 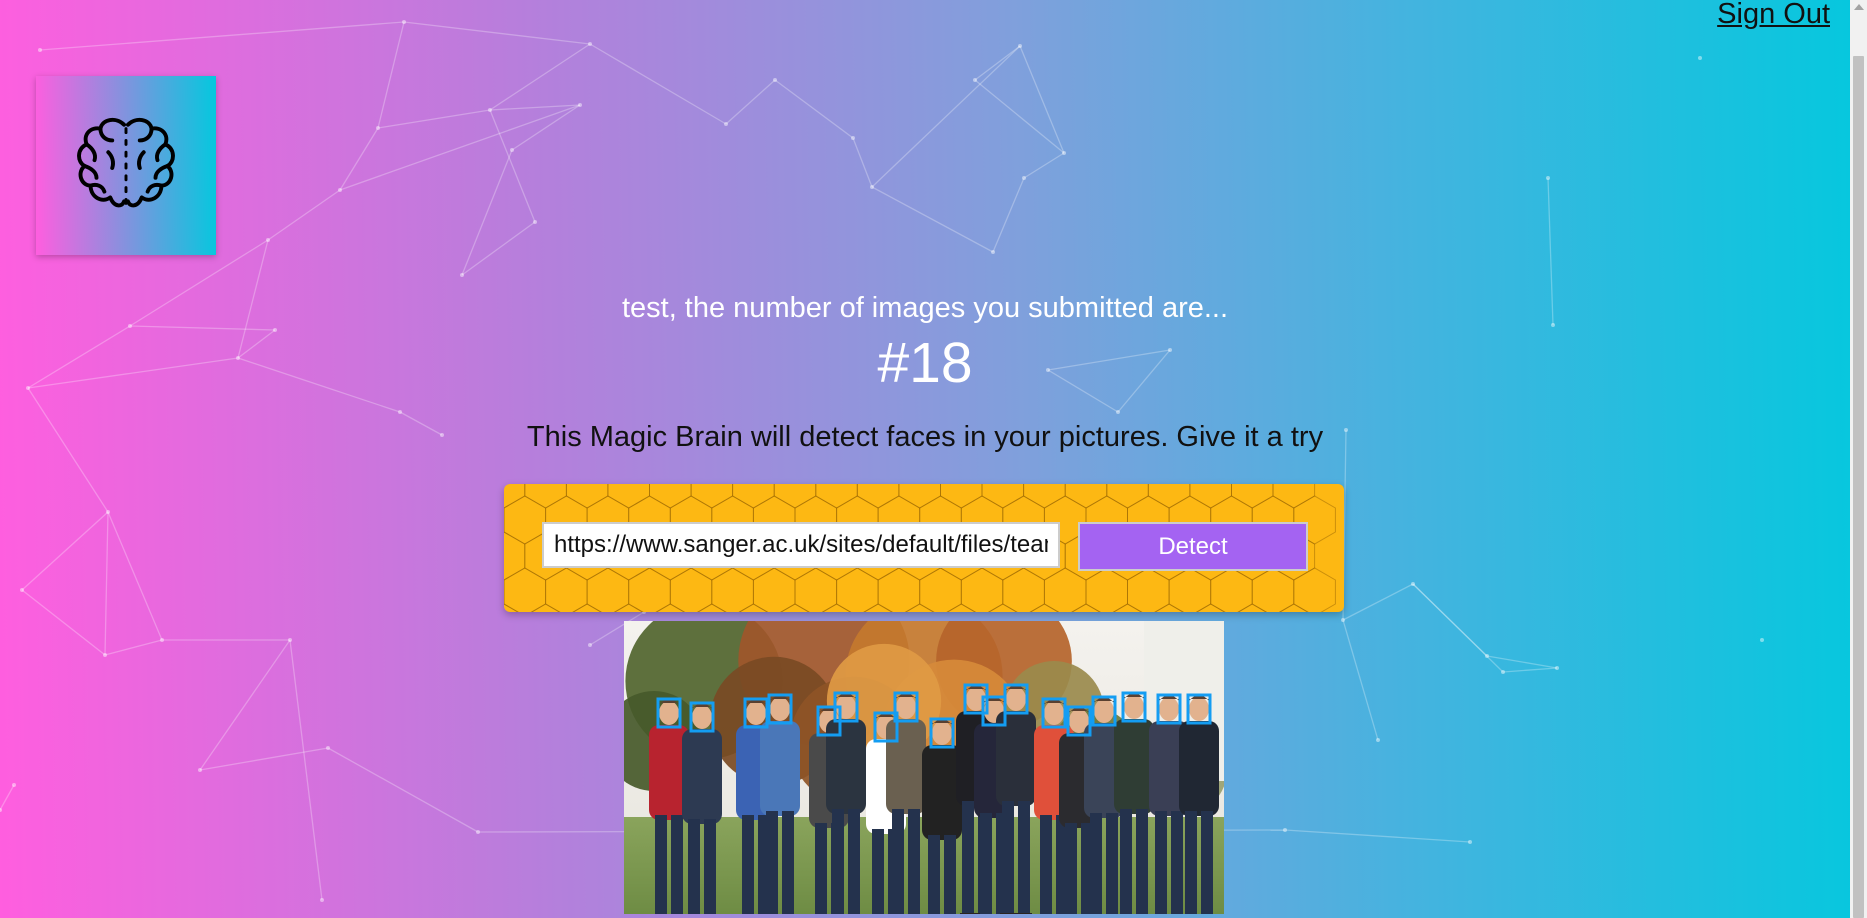 I want to click on rank-entries-count: #18, so click(x=925, y=363).